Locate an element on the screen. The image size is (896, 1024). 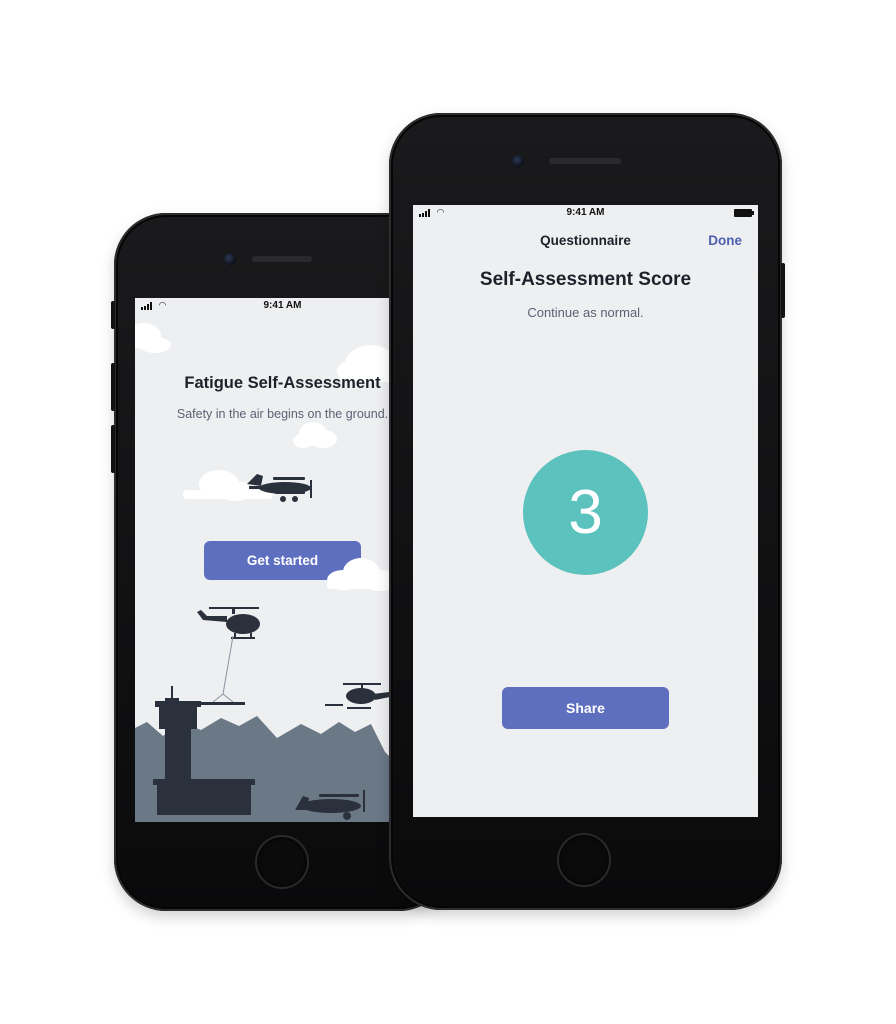
nav-title: Questionnaire is located at coordinates (585, 240).